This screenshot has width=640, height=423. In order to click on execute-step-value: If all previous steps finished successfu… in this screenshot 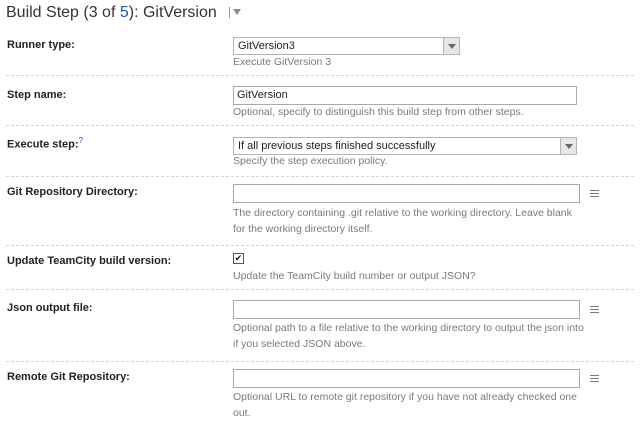, I will do `click(337, 146)`.